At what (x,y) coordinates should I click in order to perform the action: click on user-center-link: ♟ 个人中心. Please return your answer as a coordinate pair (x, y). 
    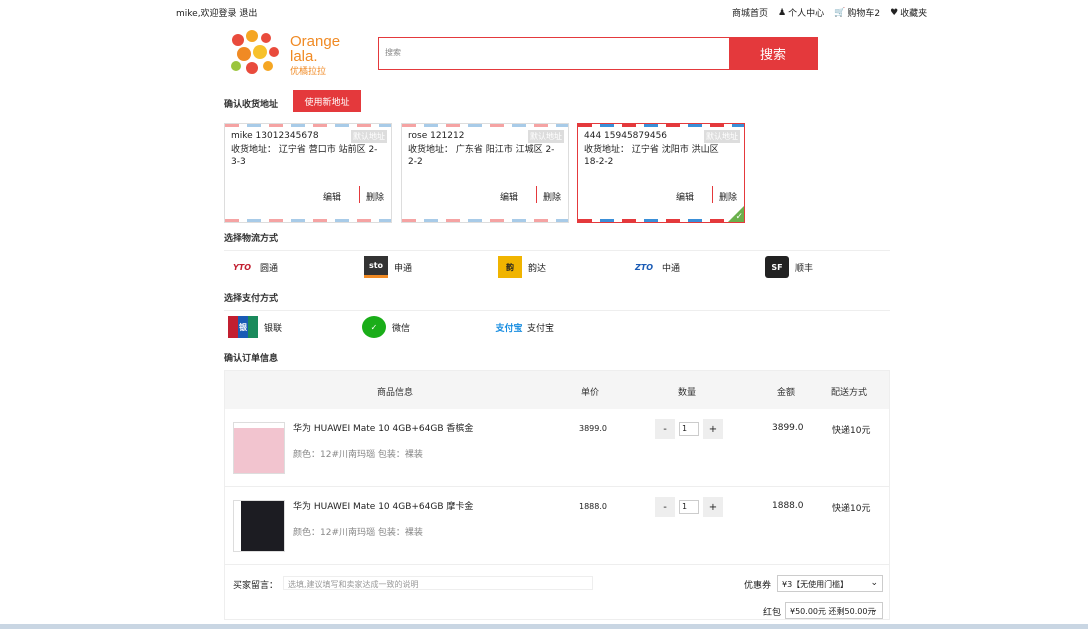
    Looking at the image, I should click on (801, 13).